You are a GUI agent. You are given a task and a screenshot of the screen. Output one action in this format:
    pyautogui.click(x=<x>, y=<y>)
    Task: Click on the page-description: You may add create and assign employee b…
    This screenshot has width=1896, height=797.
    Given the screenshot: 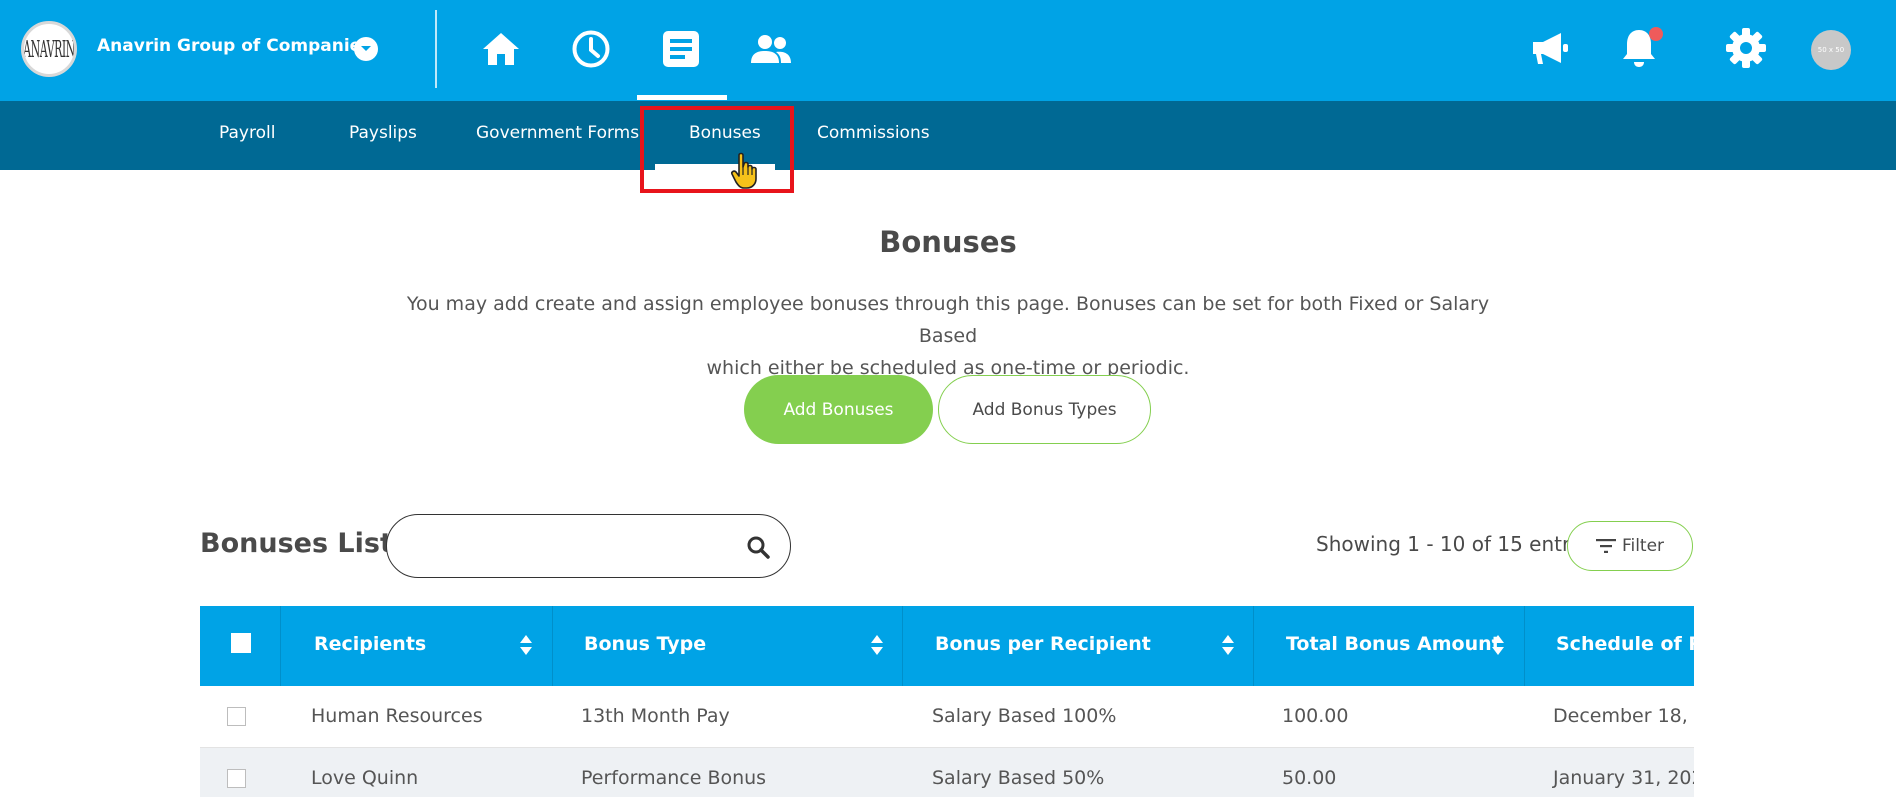 What is the action you would take?
    pyautogui.click(x=948, y=336)
    